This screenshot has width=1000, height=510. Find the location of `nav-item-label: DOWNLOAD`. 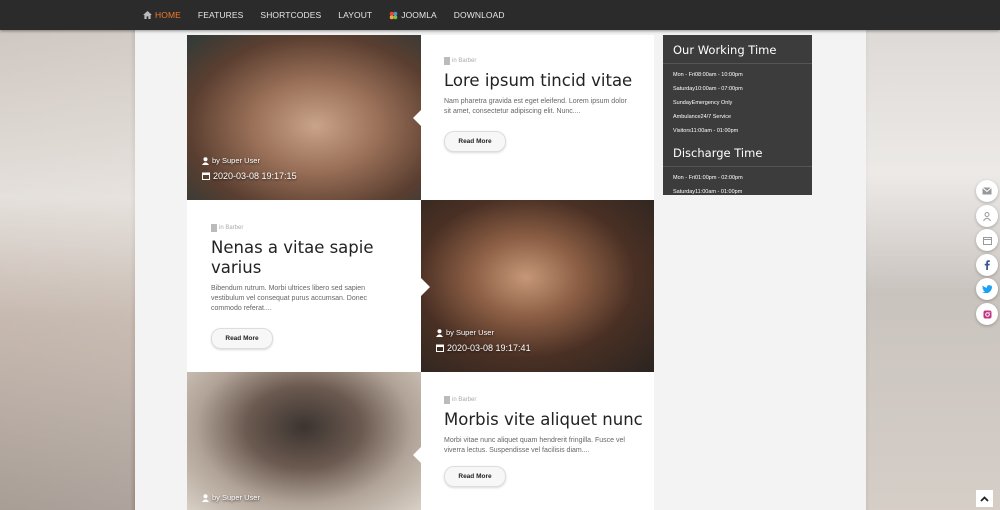

nav-item-label: DOWNLOAD is located at coordinates (479, 15).